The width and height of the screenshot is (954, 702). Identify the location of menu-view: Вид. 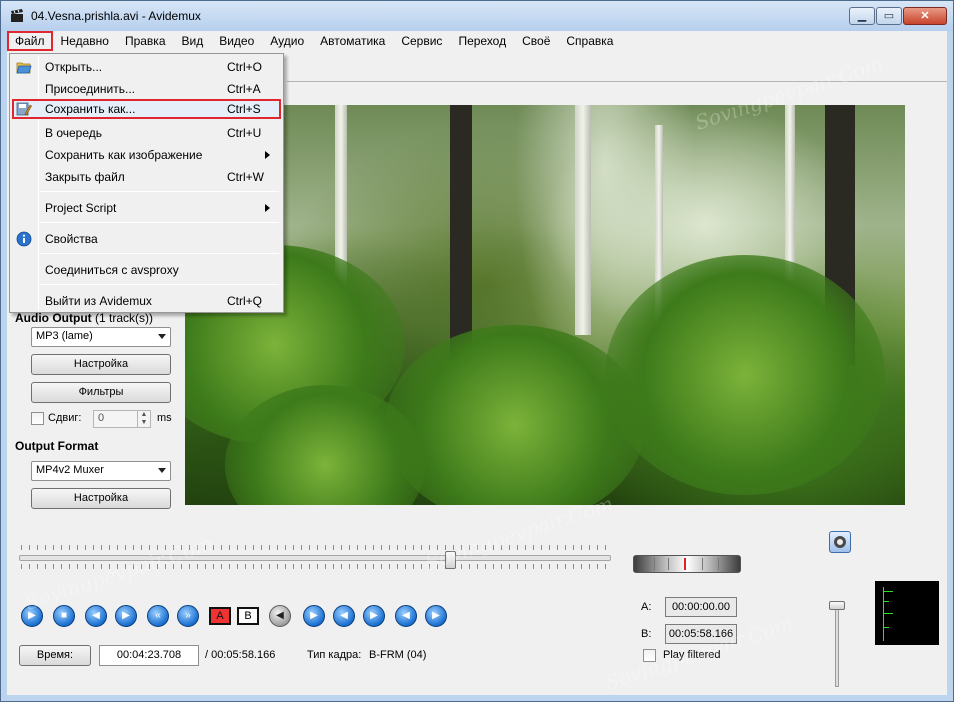
(193, 41).